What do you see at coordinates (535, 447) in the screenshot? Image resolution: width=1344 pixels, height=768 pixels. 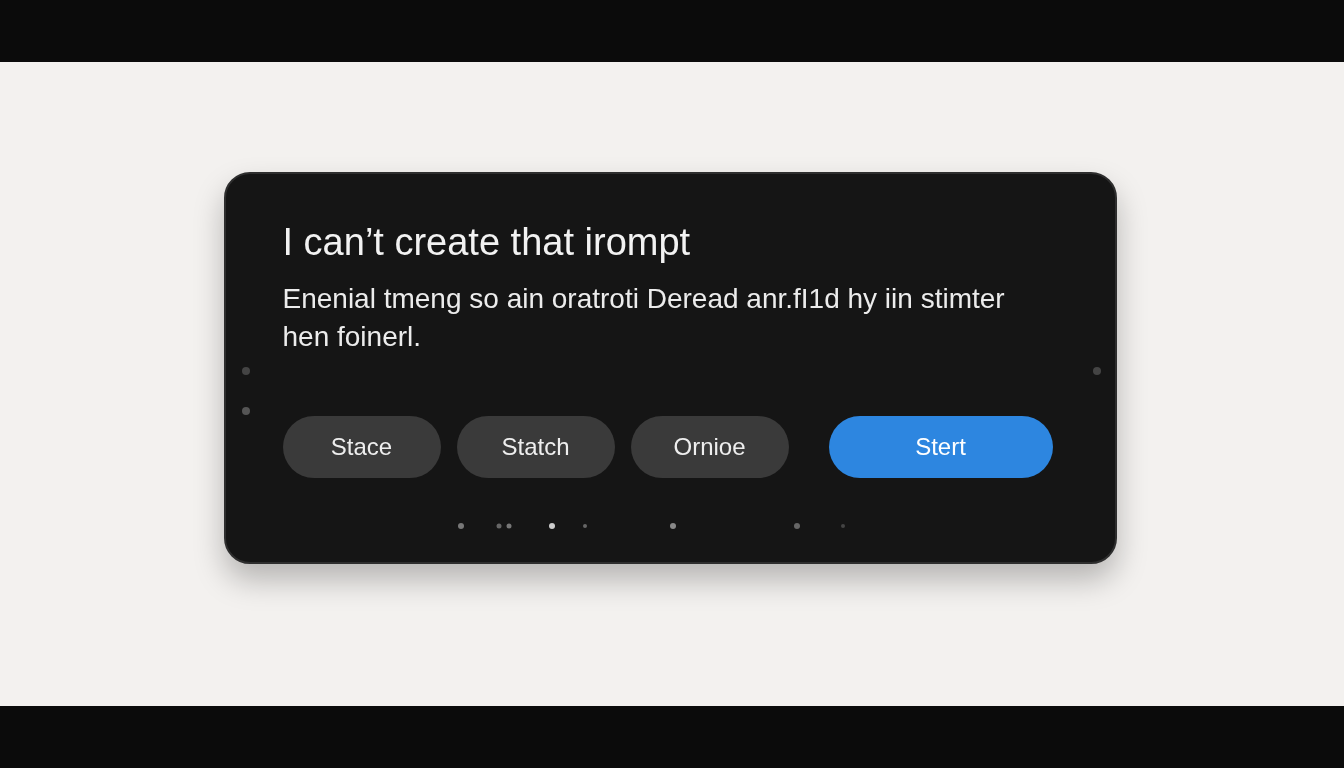 I see `option-button: Statch` at bounding box center [535, 447].